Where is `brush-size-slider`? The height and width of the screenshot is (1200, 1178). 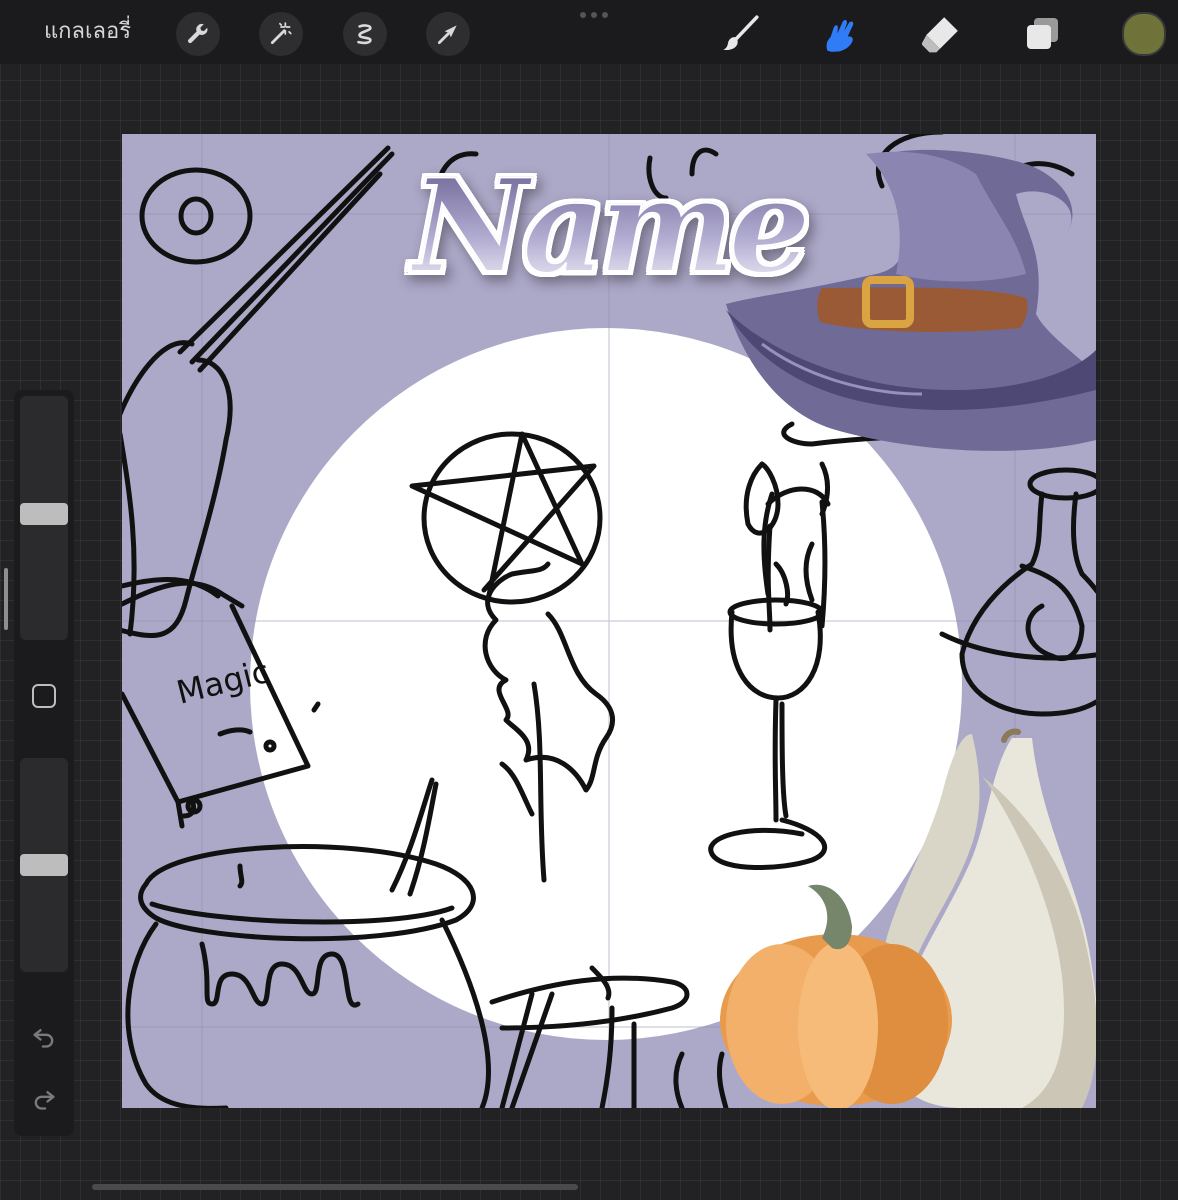
brush-size-slider is located at coordinates (44, 518).